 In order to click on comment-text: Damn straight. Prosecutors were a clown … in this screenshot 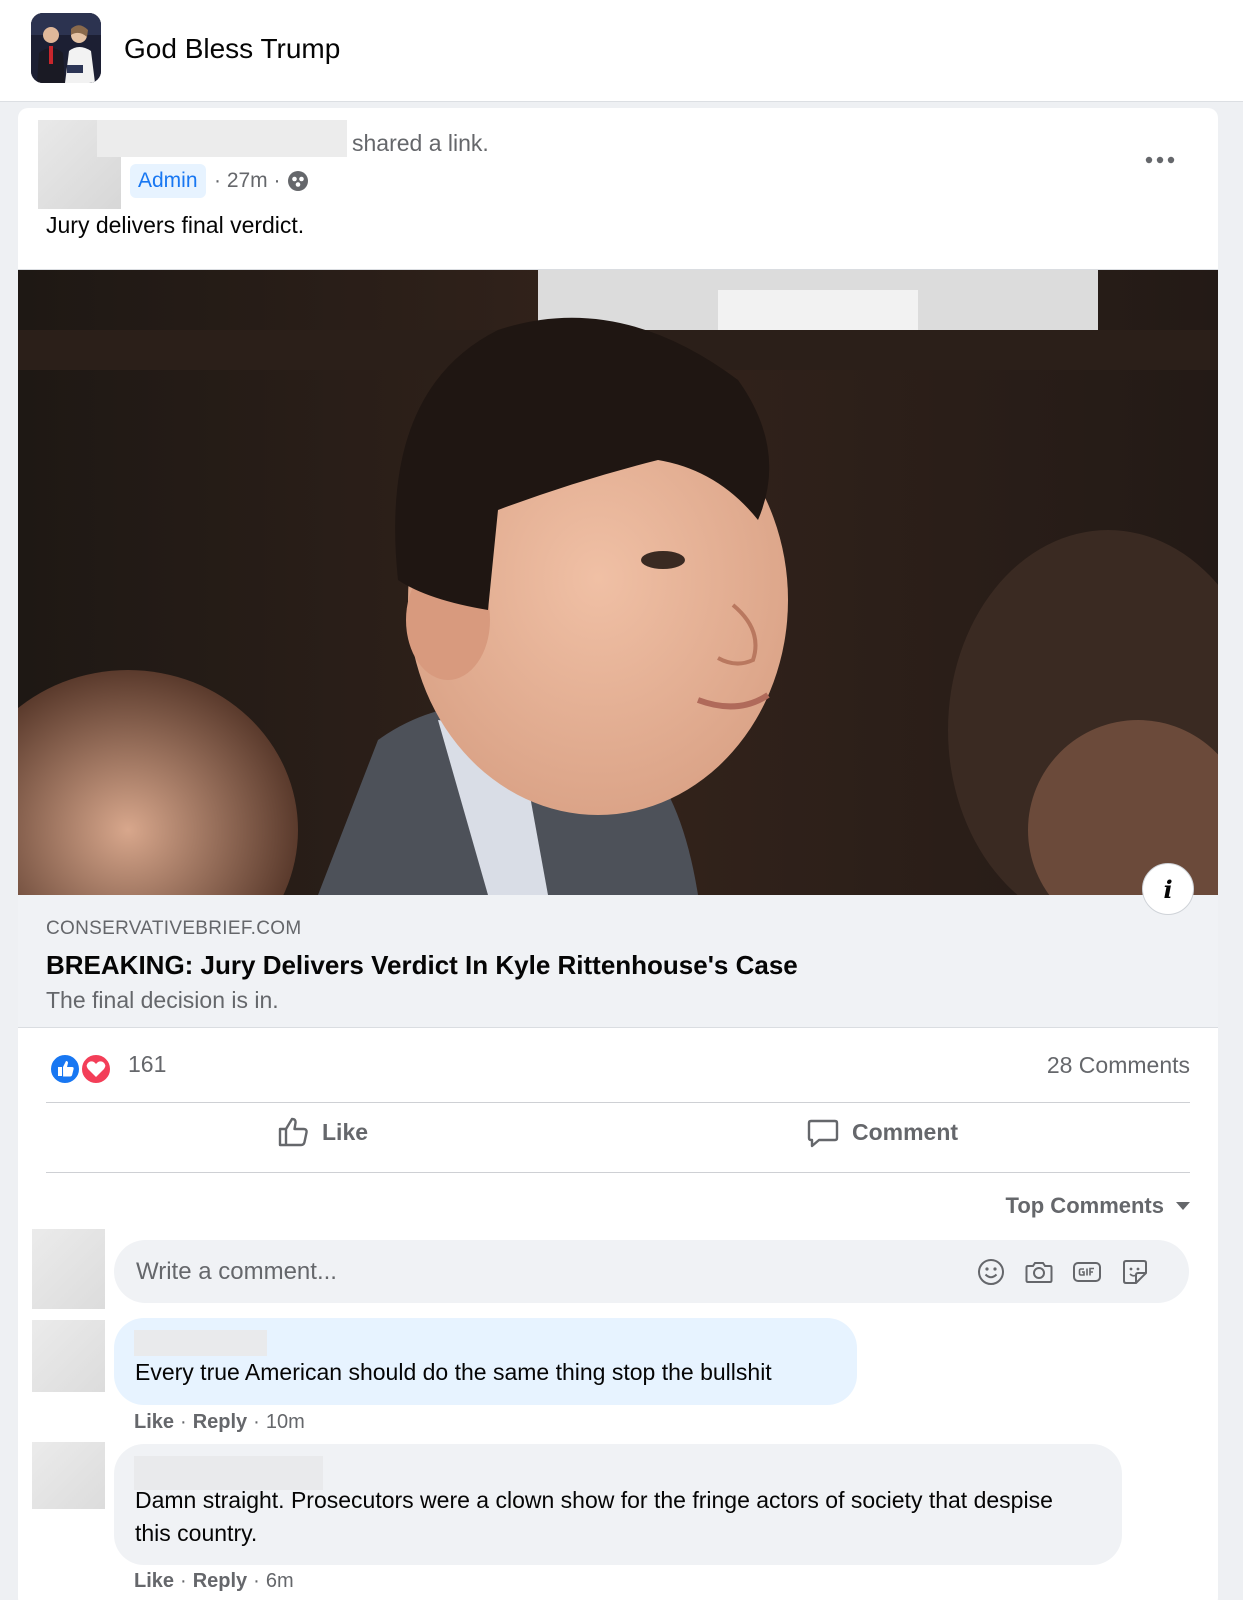, I will do `click(594, 1516)`.